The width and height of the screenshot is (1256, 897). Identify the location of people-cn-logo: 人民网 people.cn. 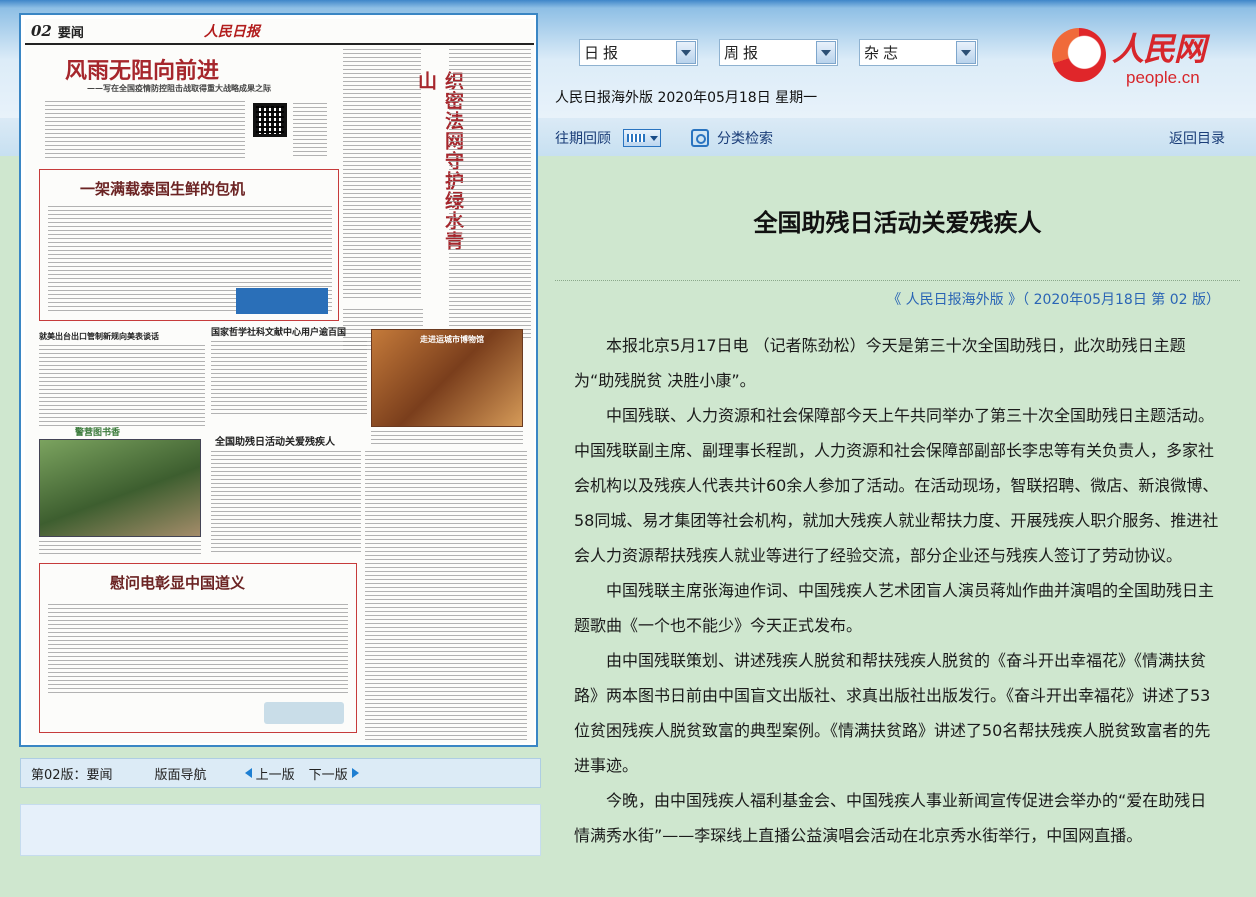
(1137, 57).